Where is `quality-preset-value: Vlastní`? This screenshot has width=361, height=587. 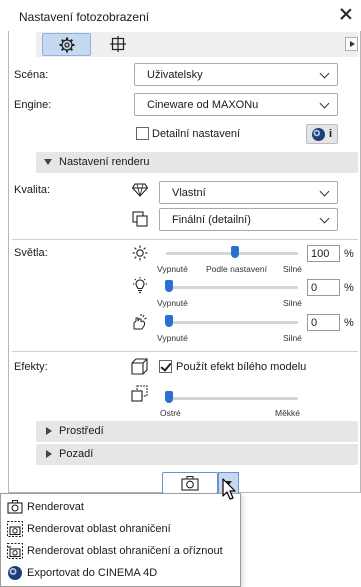 quality-preset-value: Vlastní is located at coordinates (189, 193).